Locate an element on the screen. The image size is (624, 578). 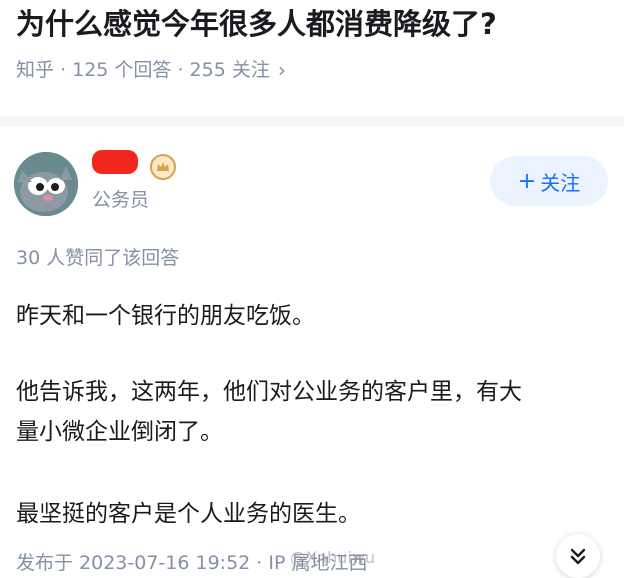
answer-paragraph: 昨天和一个银行的朋友吃饭。 is located at coordinates (165, 316).